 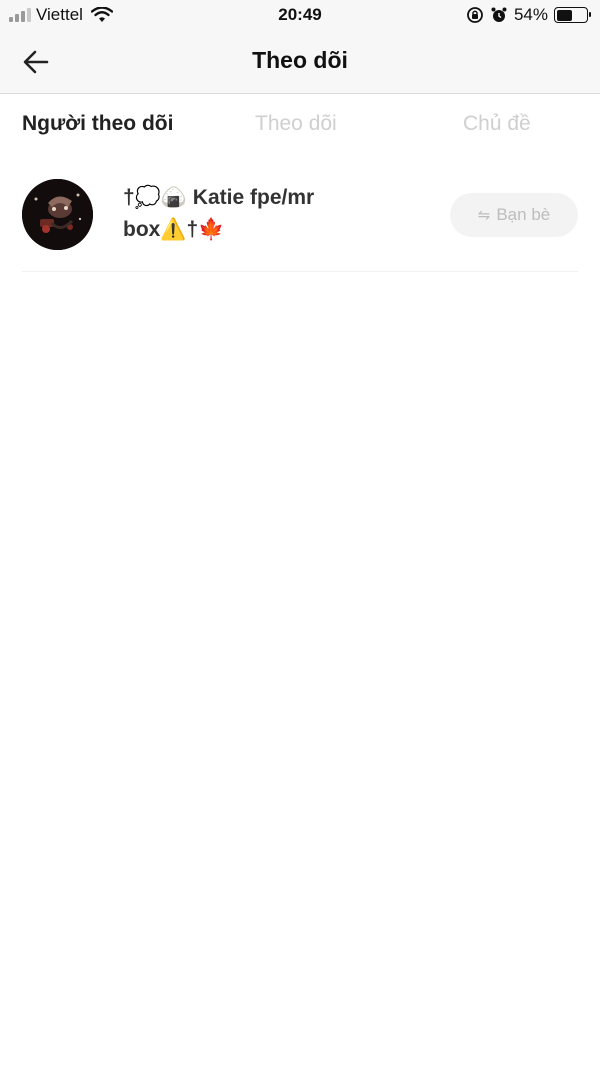 I want to click on rotation-lock-icon, so click(x=475, y=15).